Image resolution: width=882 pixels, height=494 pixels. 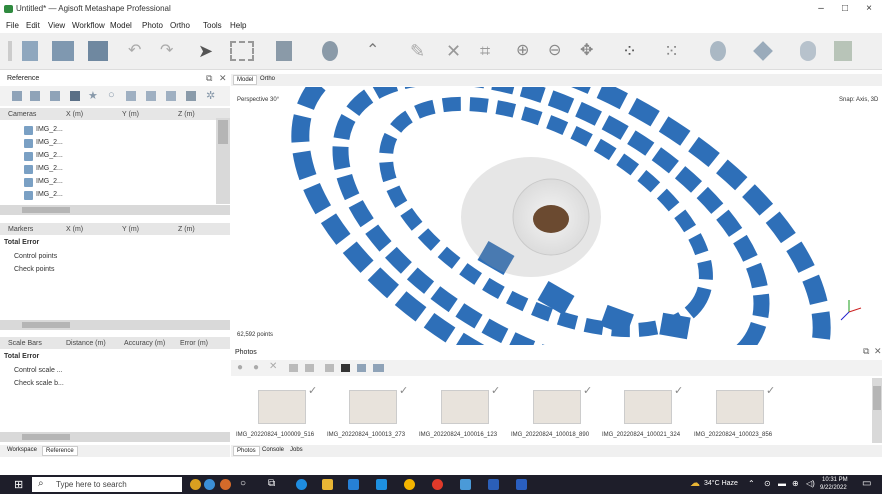 I want to click on redo-icon: ↷, so click(x=169, y=51).